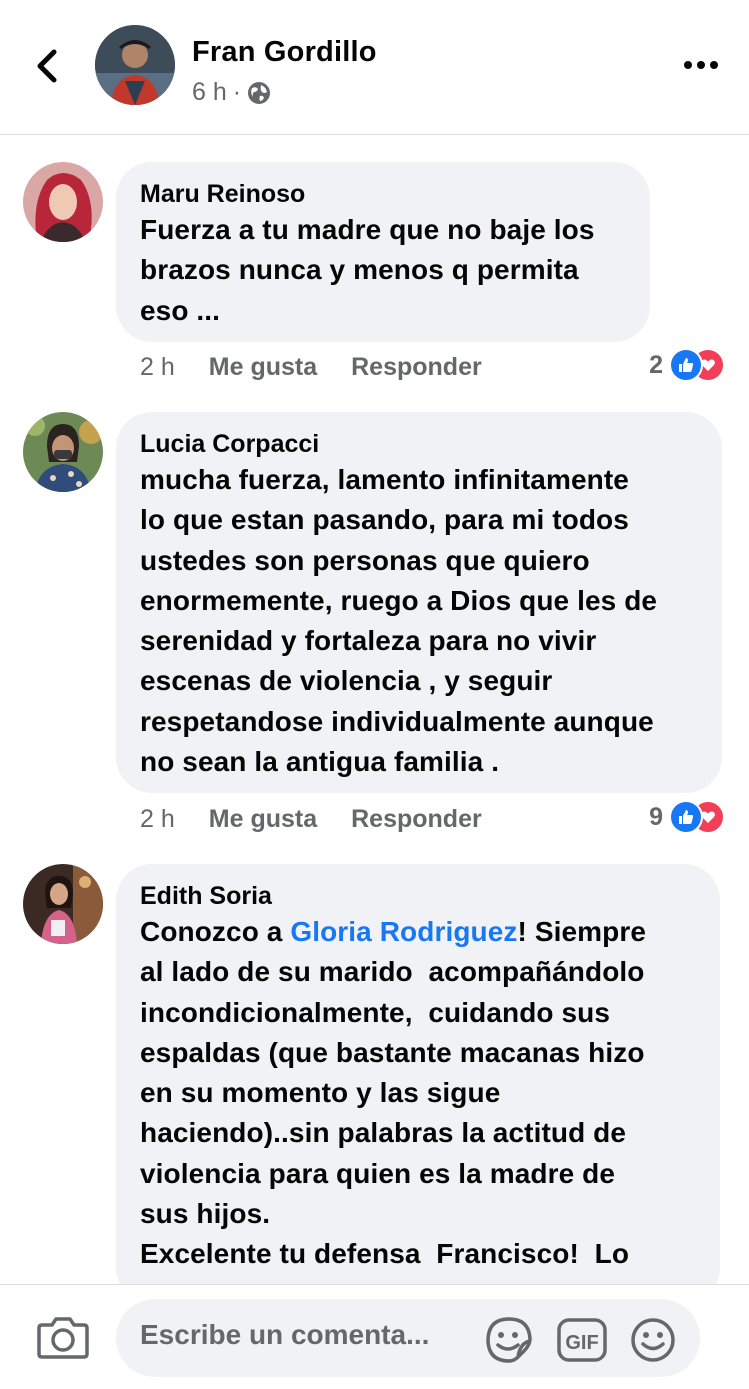 This screenshot has height=1389, width=749. Describe the element at coordinates (284, 52) in the screenshot. I see `author-name: Fran Gordillo` at that location.